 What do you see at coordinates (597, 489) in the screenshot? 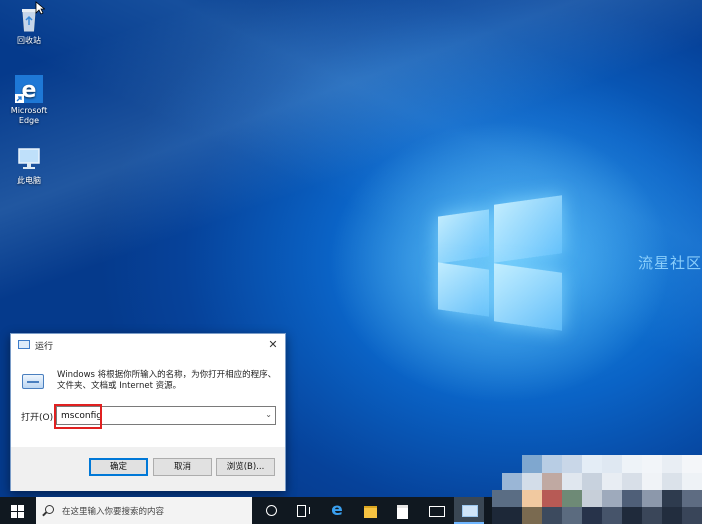
I see `pixelated-tray-area` at bounding box center [597, 489].